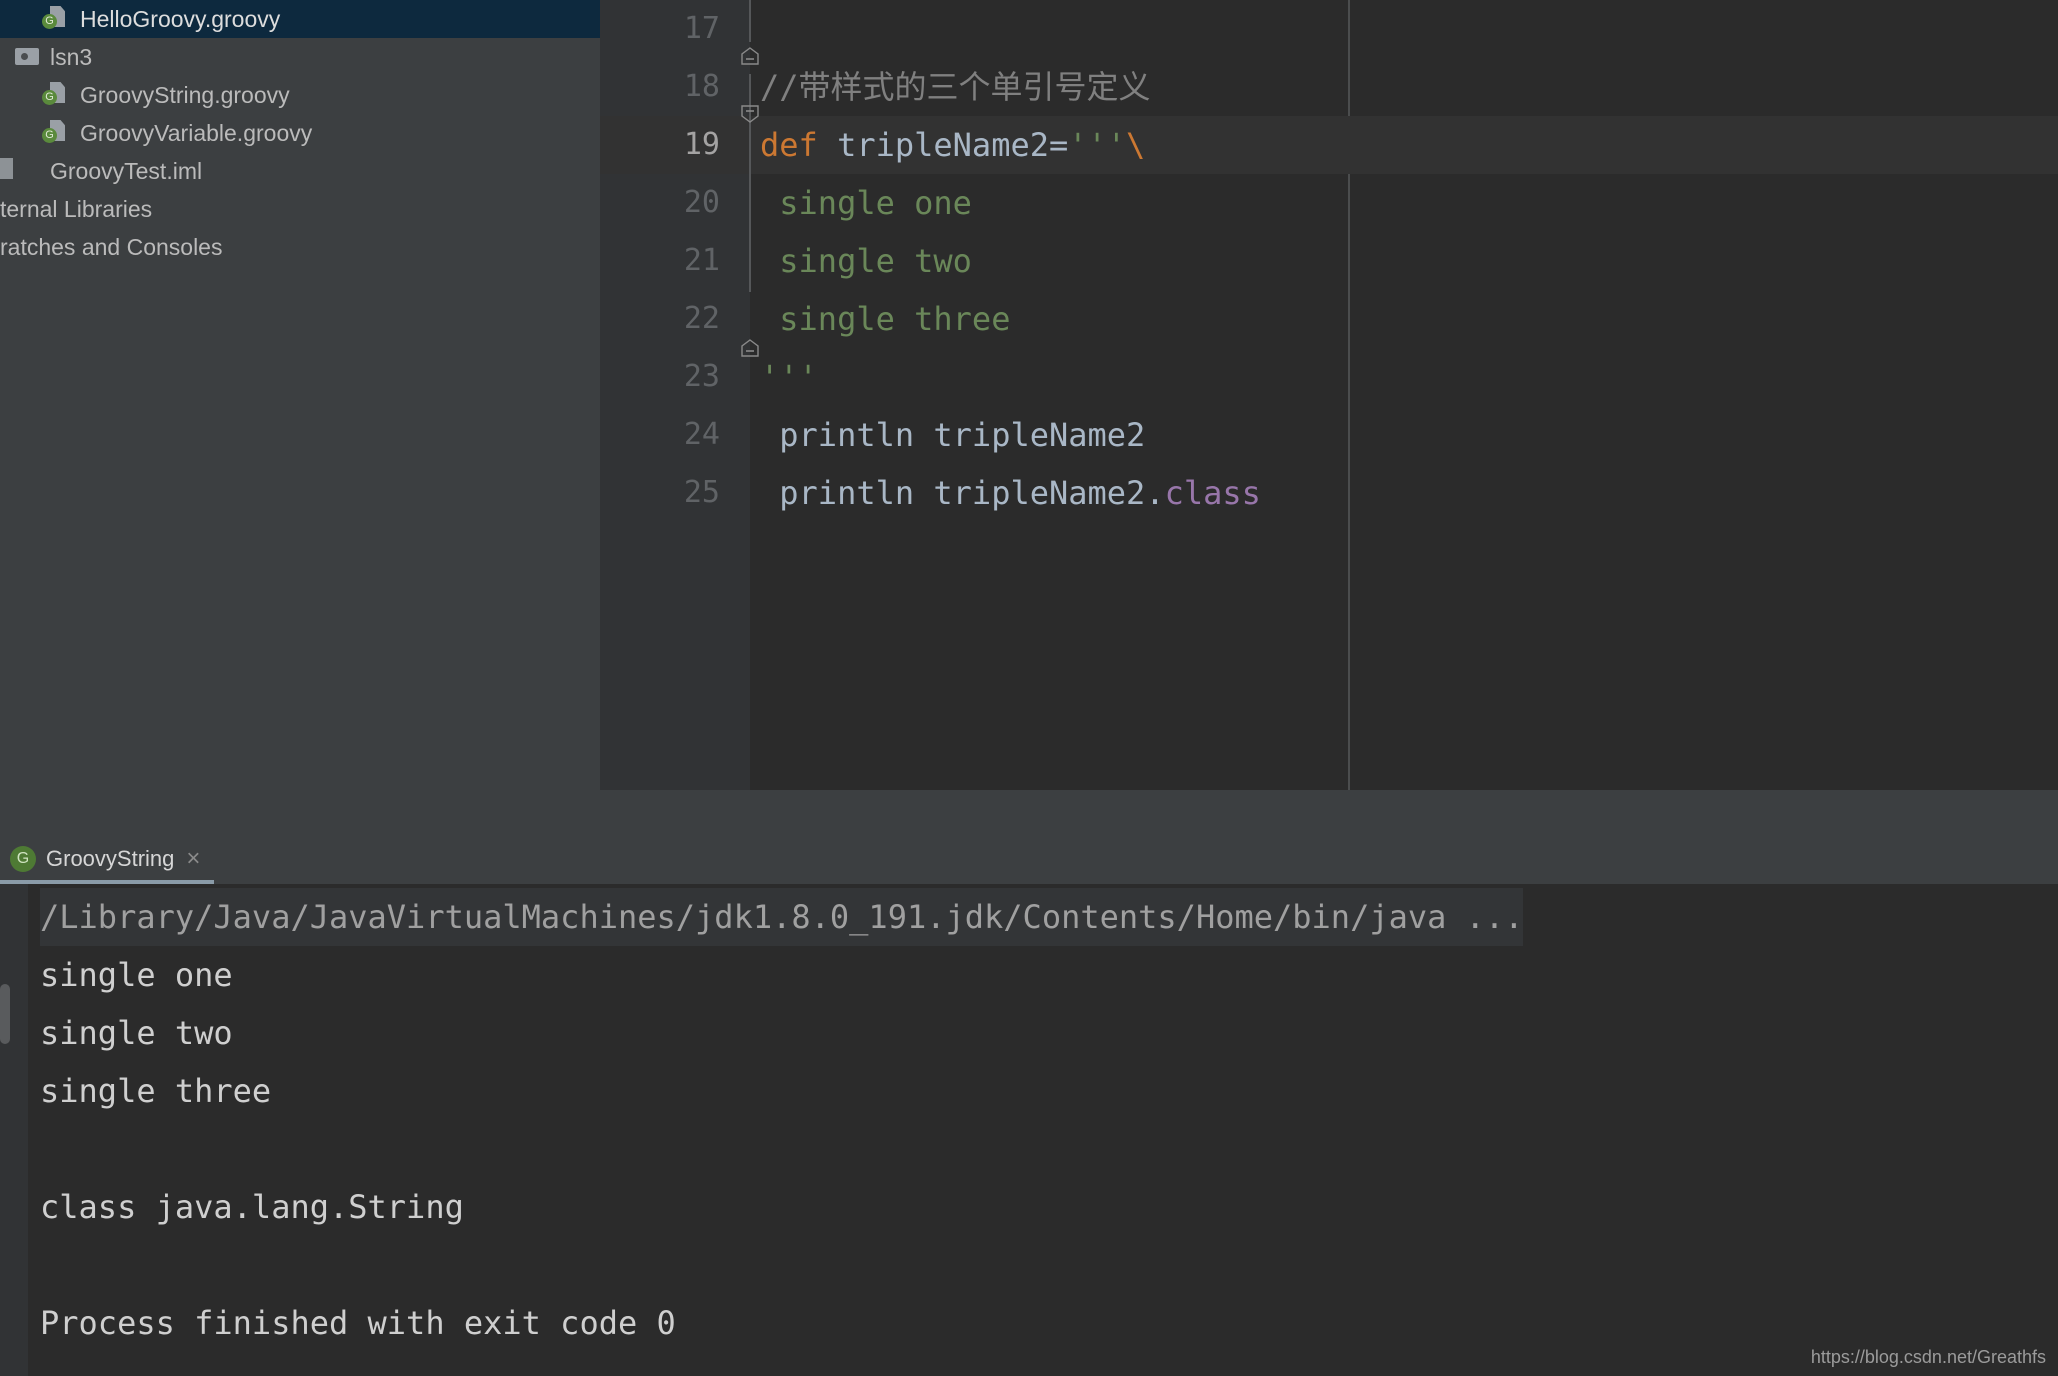 The image size is (2058, 1376). What do you see at coordinates (962, 435) in the screenshot?
I see `code-text: println tripleName2` at bounding box center [962, 435].